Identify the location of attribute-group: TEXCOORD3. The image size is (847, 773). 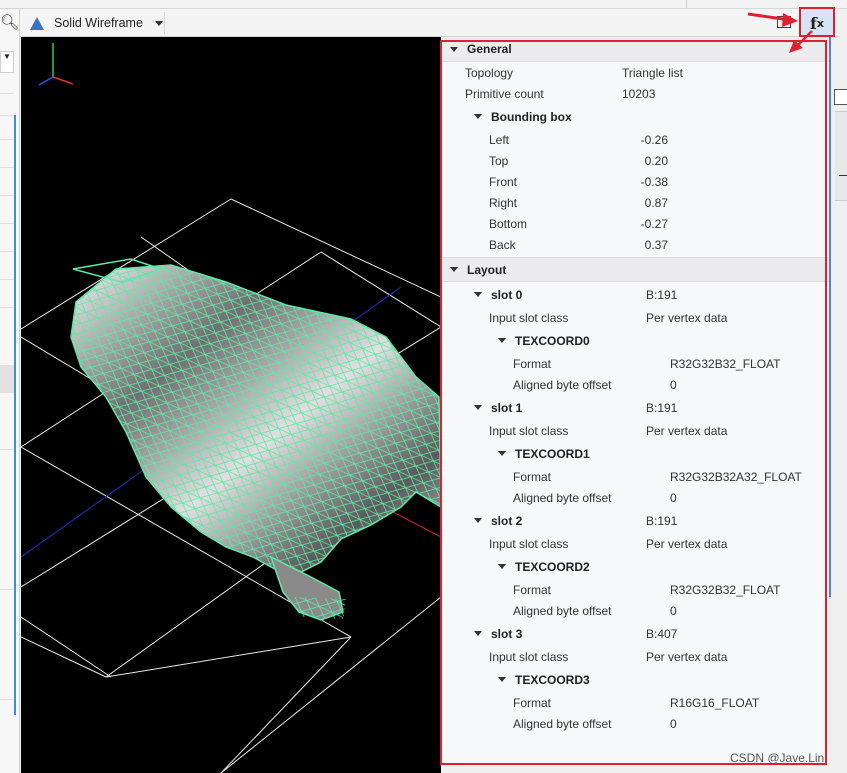
(635, 679).